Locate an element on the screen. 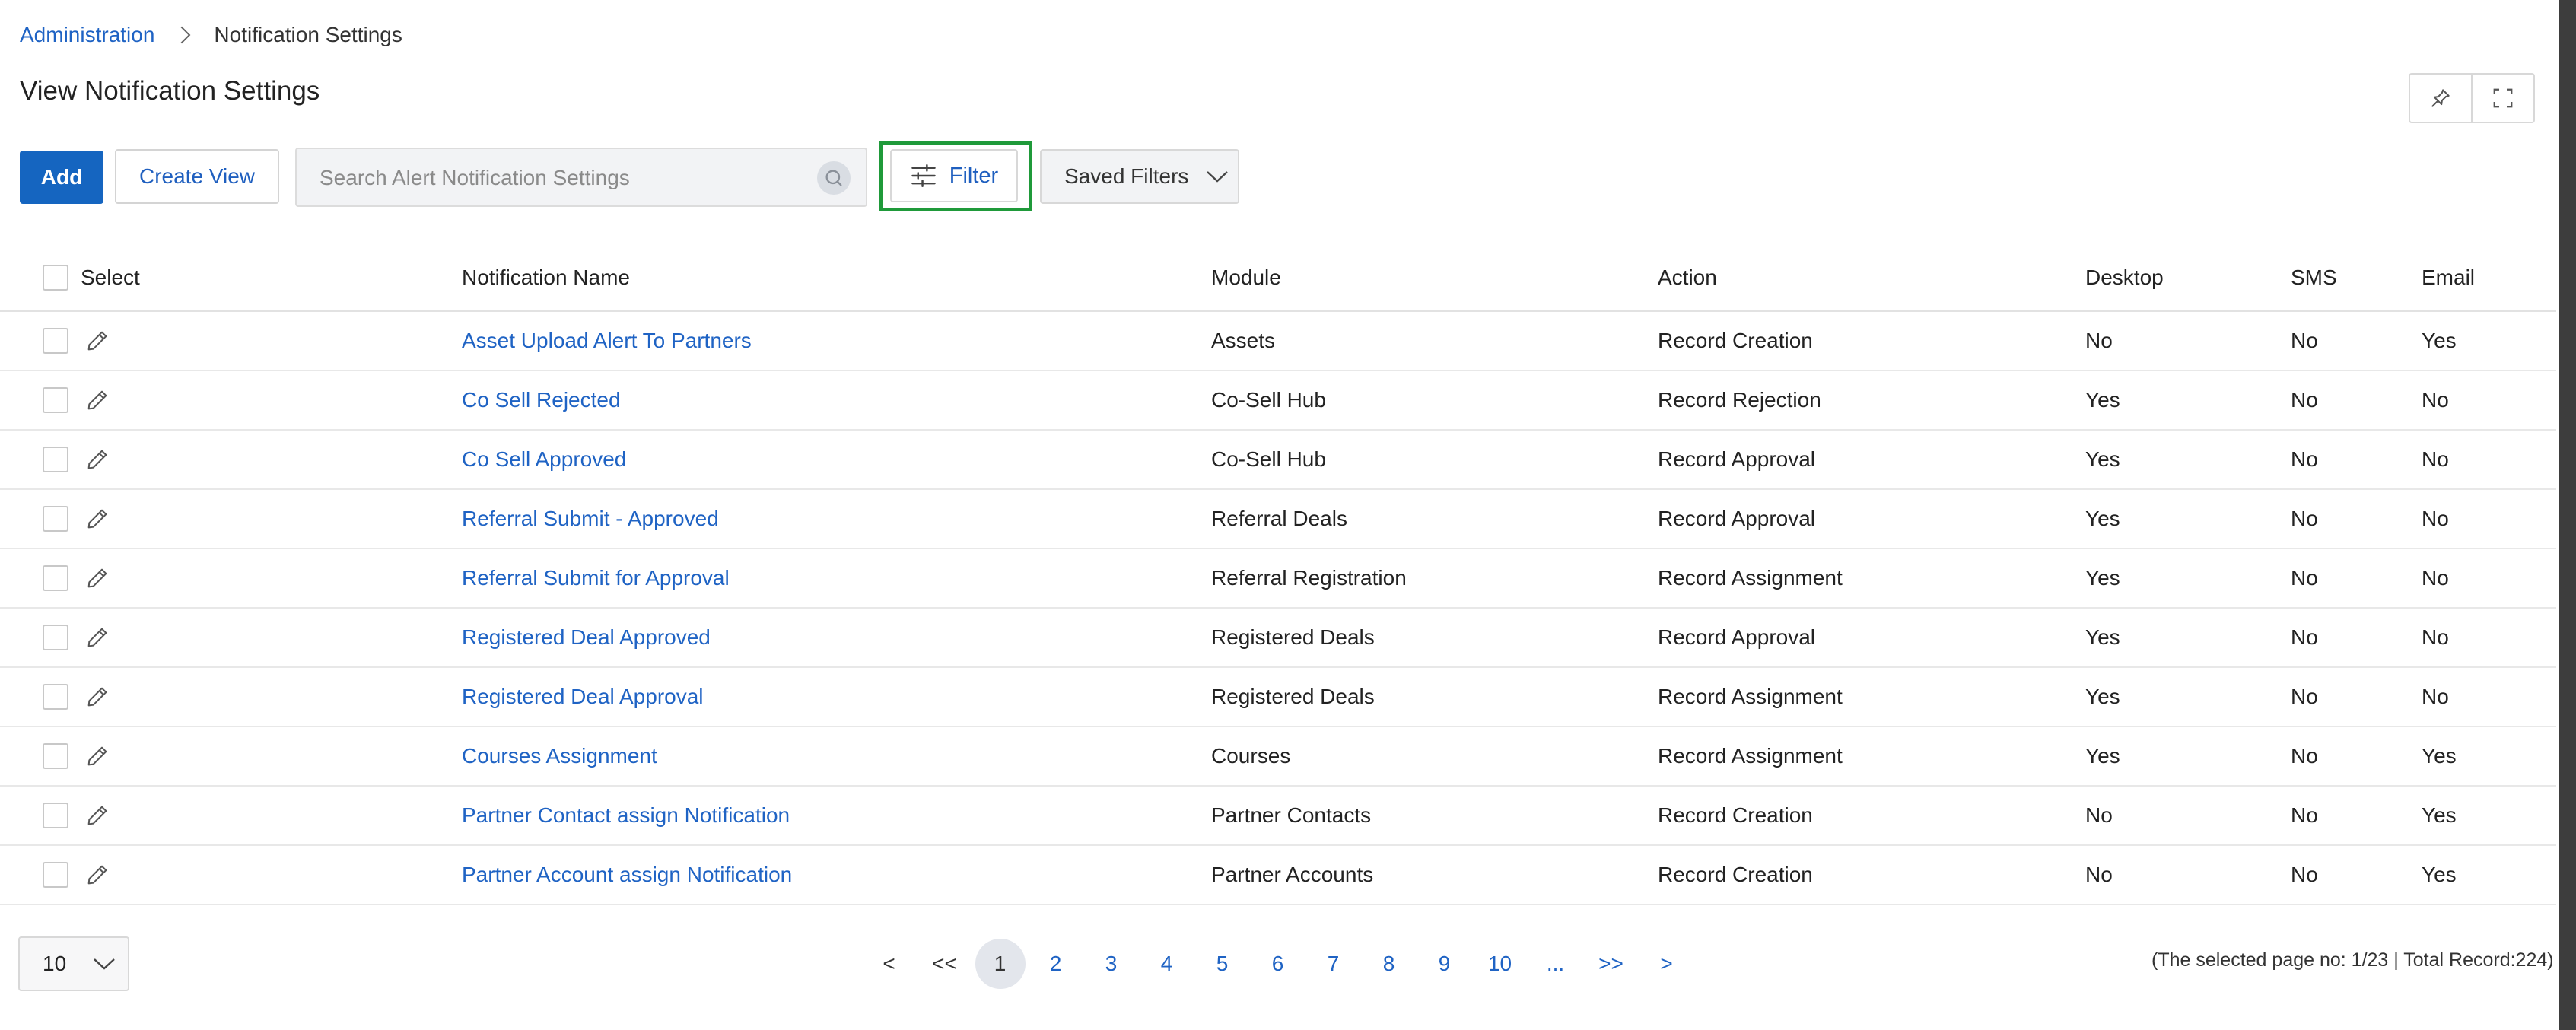 Image resolution: width=2576 pixels, height=1030 pixels. notification-name-link: Asset Upload Alert To Partners is located at coordinates (607, 341).